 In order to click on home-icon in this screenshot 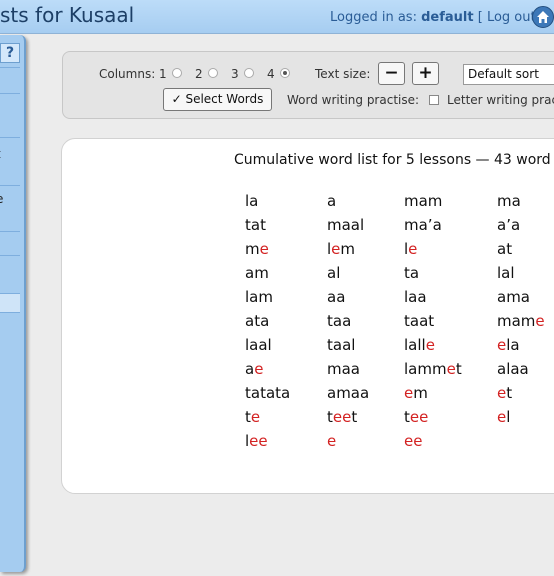, I will do `click(543, 17)`.